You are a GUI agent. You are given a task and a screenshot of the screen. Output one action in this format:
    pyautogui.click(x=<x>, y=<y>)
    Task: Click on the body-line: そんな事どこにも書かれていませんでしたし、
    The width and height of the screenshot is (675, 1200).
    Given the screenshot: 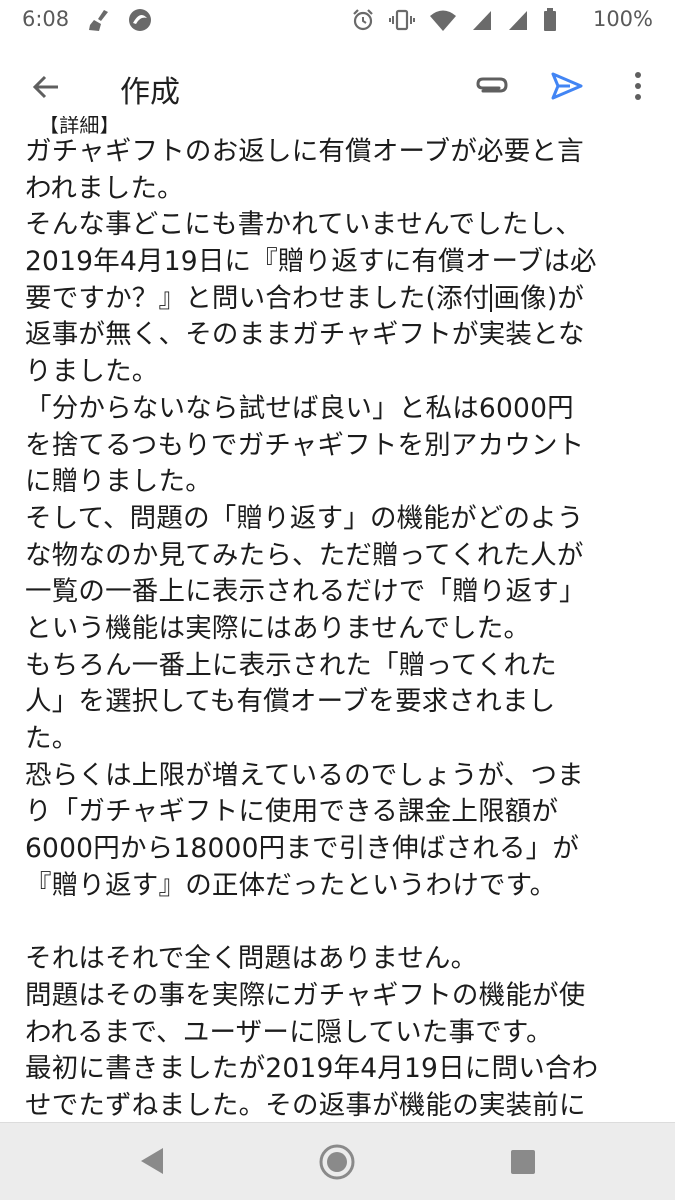 What is the action you would take?
    pyautogui.click(x=303, y=225)
    